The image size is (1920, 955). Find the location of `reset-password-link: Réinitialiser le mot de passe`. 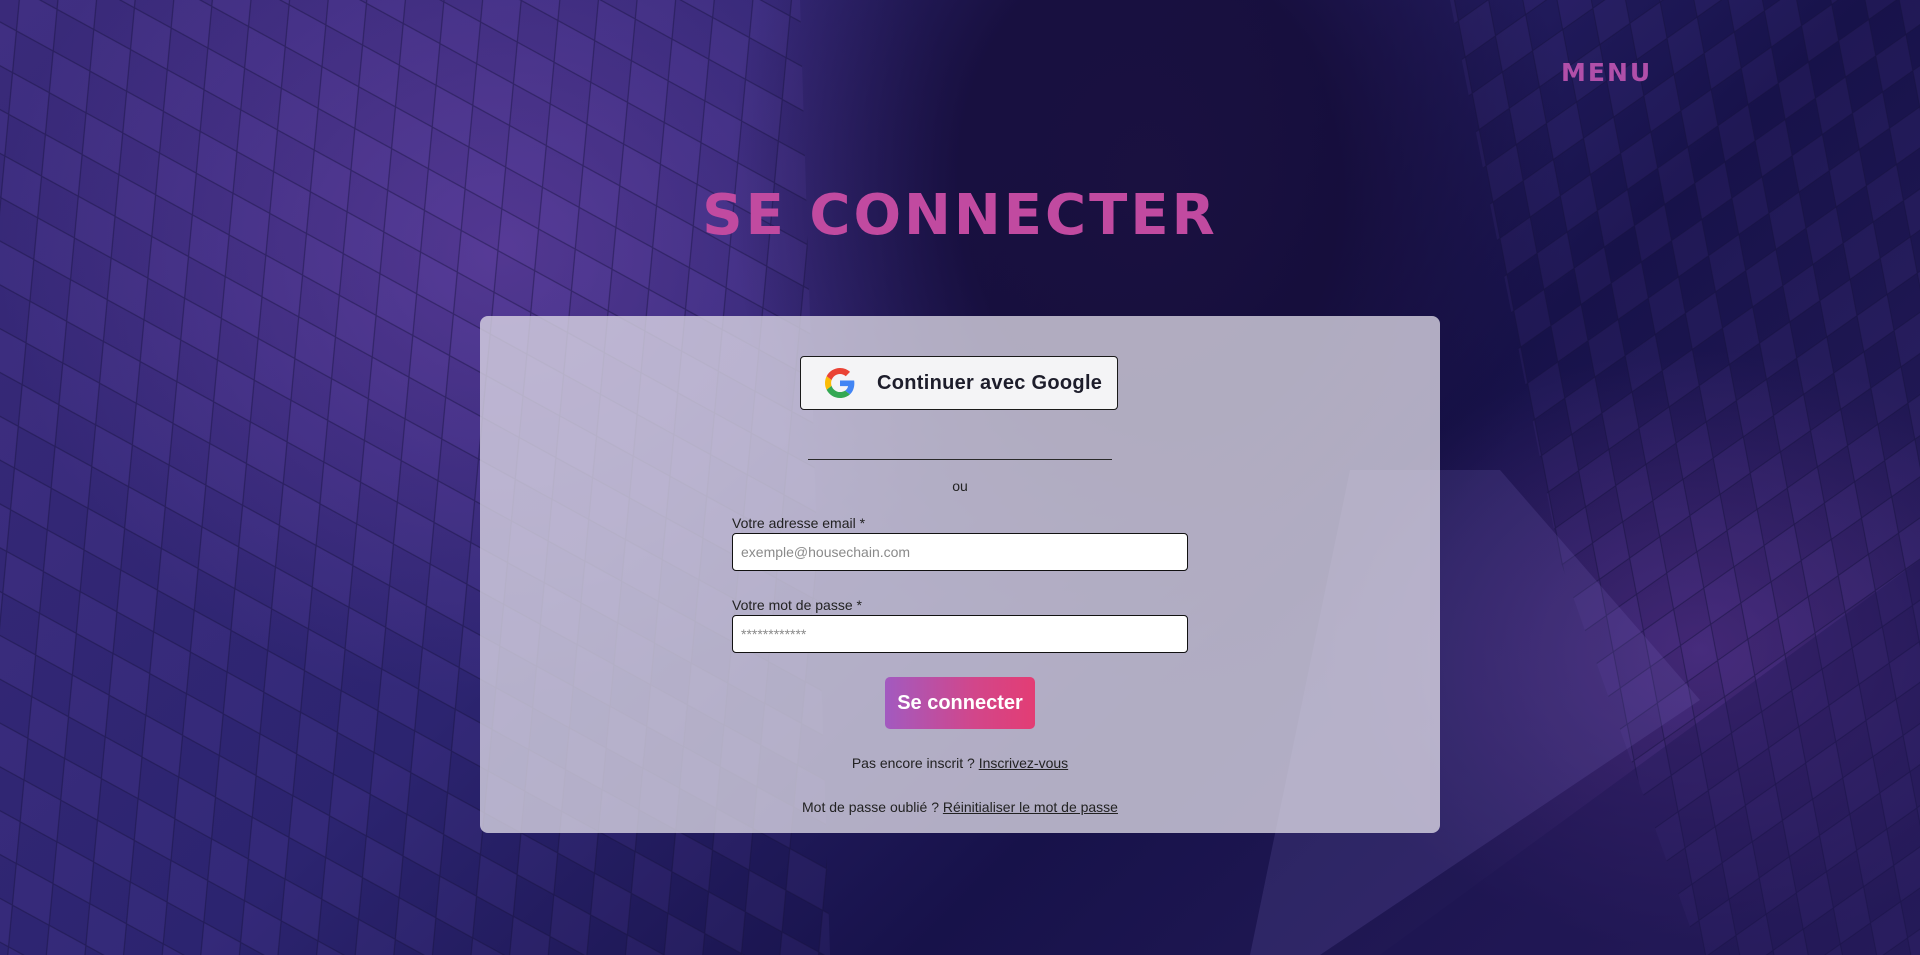

reset-password-link: Réinitialiser le mot de passe is located at coordinates (1030, 807).